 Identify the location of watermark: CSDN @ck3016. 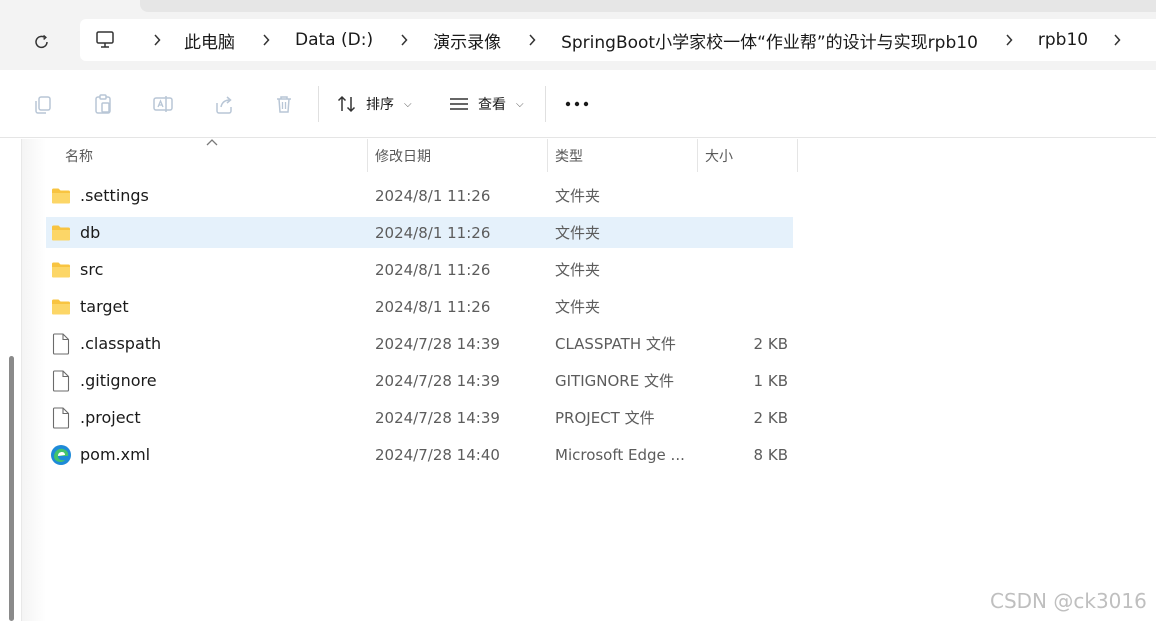
(1068, 601).